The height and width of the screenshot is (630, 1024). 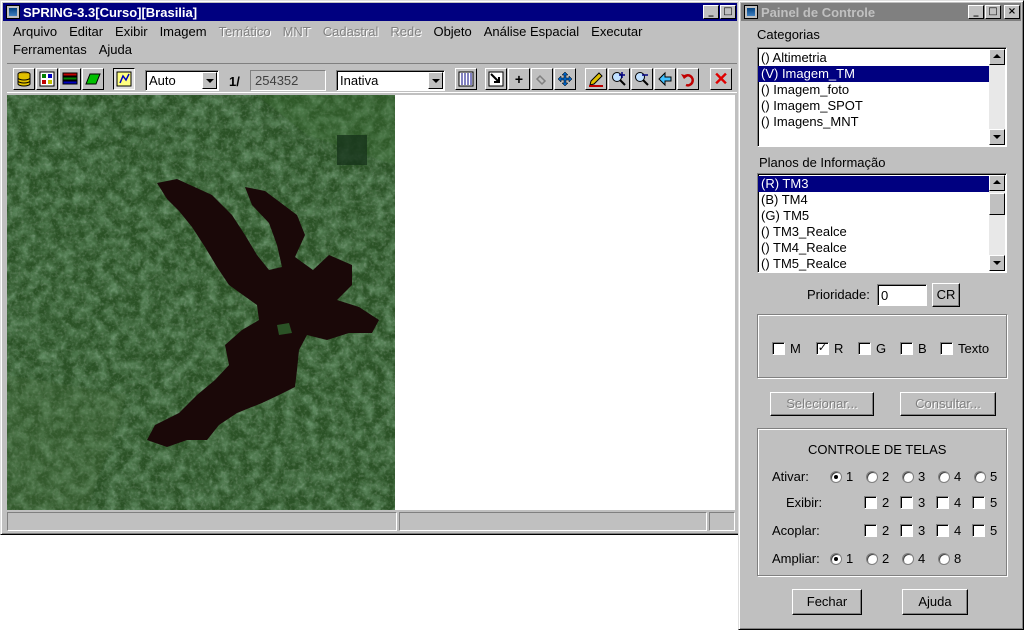 I want to click on menu-cadastral: Cadastral, so click(x=351, y=31).